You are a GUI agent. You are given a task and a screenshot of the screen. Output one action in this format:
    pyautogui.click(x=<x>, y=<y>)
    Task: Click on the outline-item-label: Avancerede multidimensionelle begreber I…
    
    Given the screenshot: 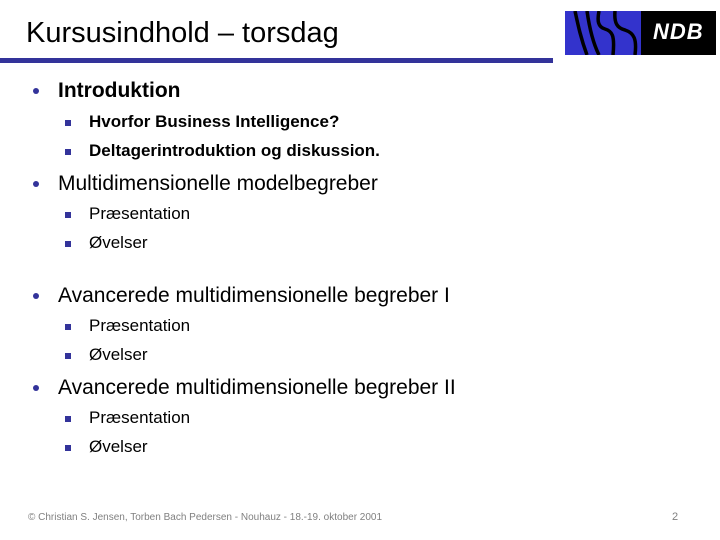 What is the action you would take?
    pyautogui.click(x=257, y=387)
    